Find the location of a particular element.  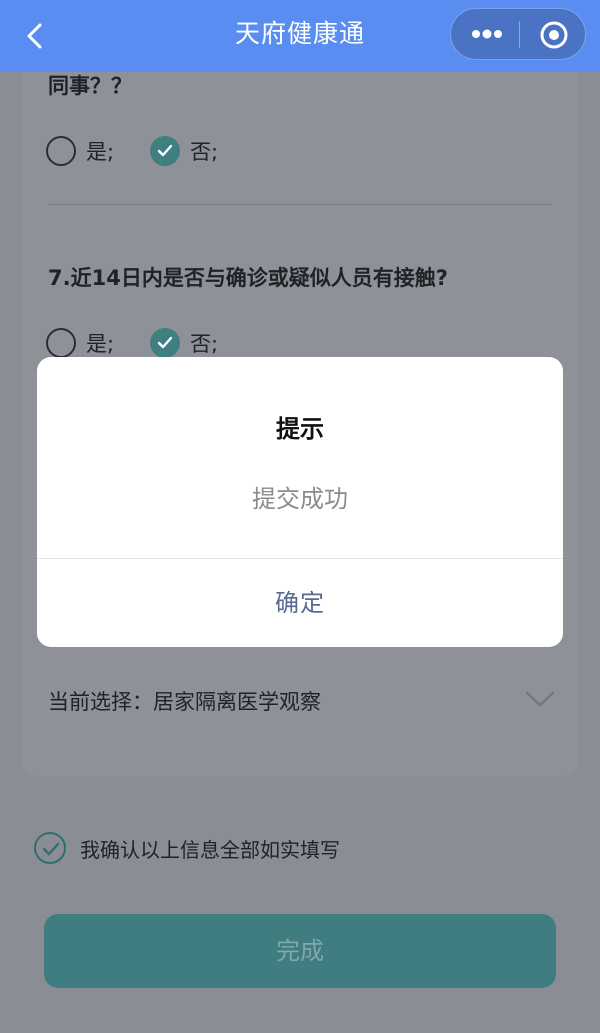

nav-bar: 天府健康通 is located at coordinates (300, 36).